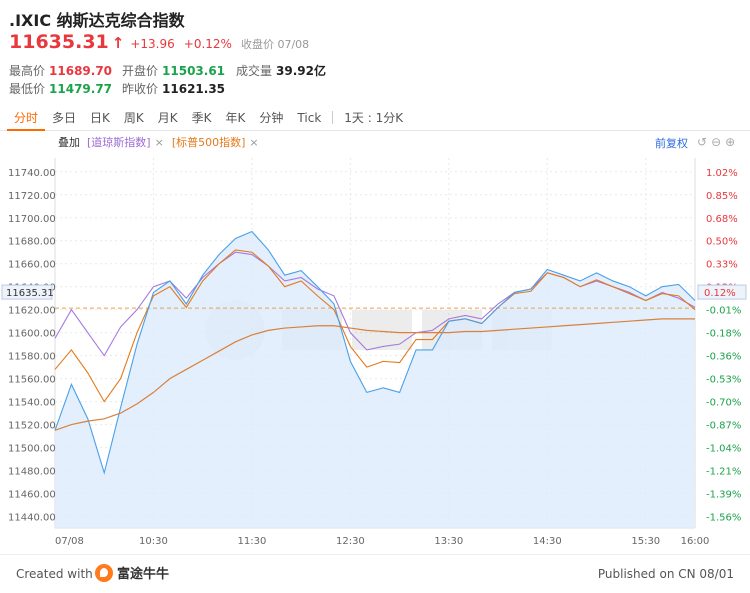 The width and height of the screenshot is (750, 593). Describe the element at coordinates (194, 89) in the screenshot. I see `stat-value: 11621.35` at that location.